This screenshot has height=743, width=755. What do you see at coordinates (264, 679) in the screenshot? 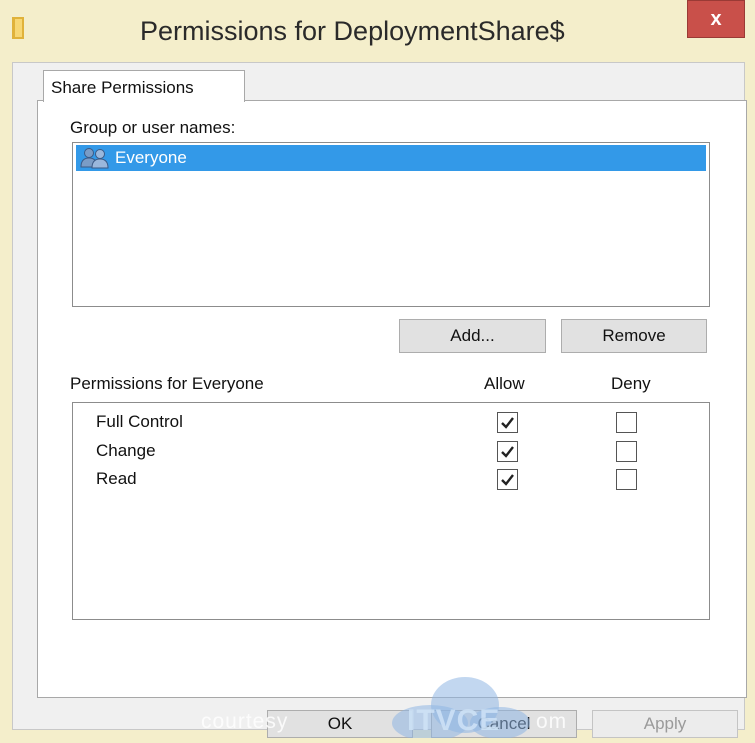
I see `watermark-line1: image` at bounding box center [264, 679].